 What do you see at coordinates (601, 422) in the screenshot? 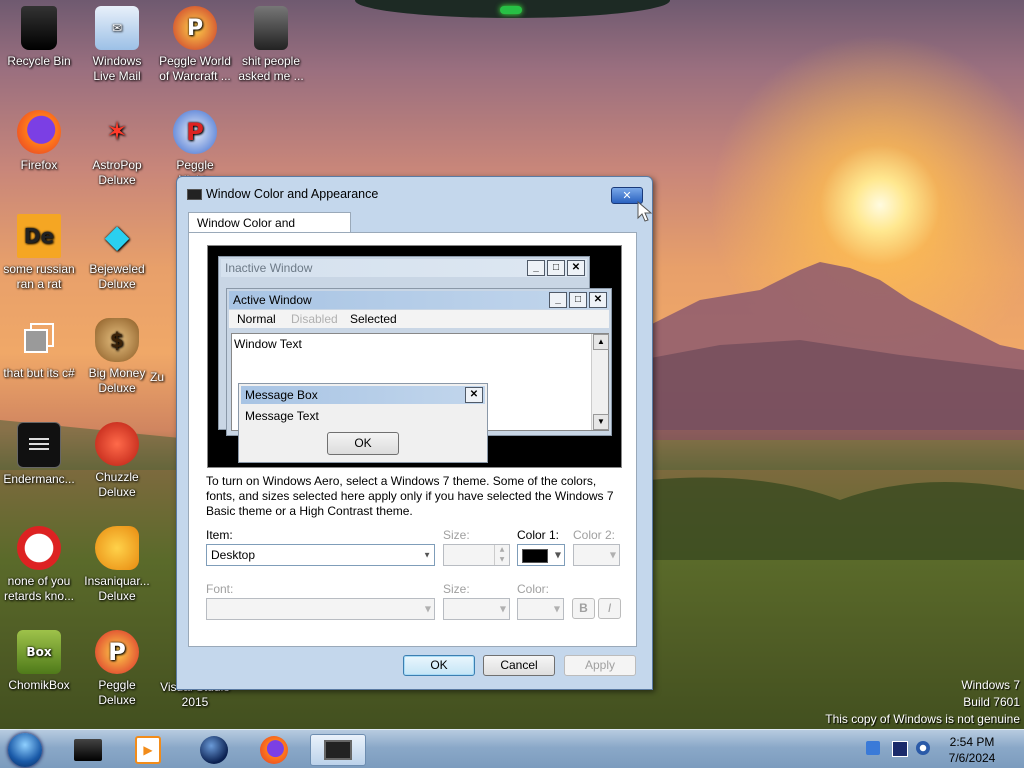
I see `scroll-down-icon: ▼` at bounding box center [601, 422].